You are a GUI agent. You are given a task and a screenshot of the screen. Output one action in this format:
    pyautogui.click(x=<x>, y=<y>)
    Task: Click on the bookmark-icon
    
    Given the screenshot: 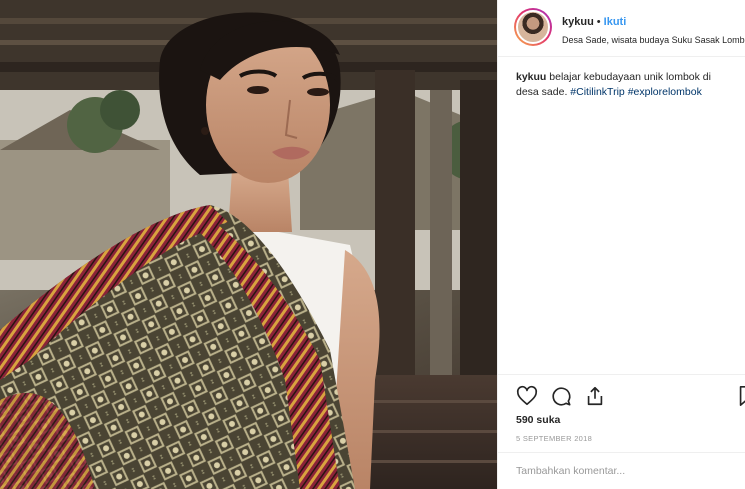 What is the action you would take?
    pyautogui.click(x=740, y=396)
    